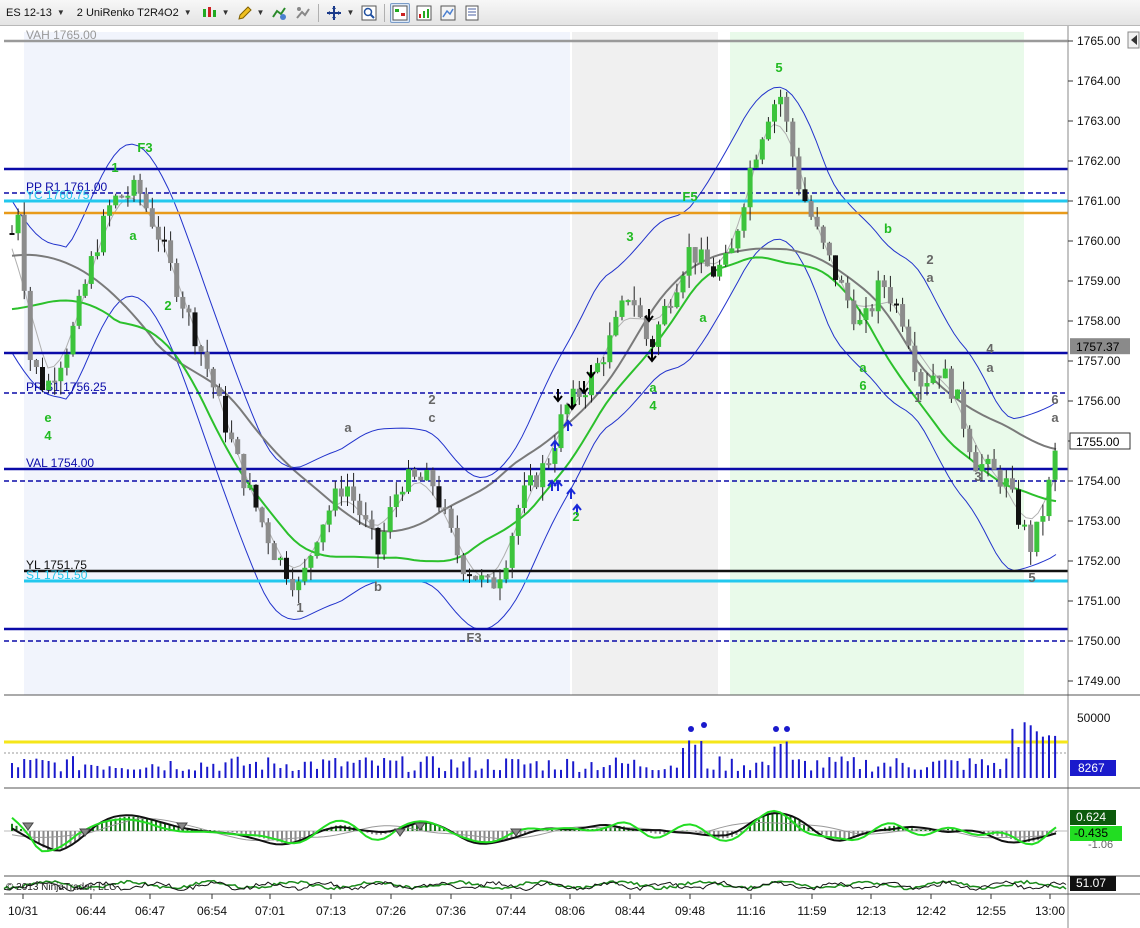  Describe the element at coordinates (778, 67) in the screenshot. I see `wave-label: 5` at that location.